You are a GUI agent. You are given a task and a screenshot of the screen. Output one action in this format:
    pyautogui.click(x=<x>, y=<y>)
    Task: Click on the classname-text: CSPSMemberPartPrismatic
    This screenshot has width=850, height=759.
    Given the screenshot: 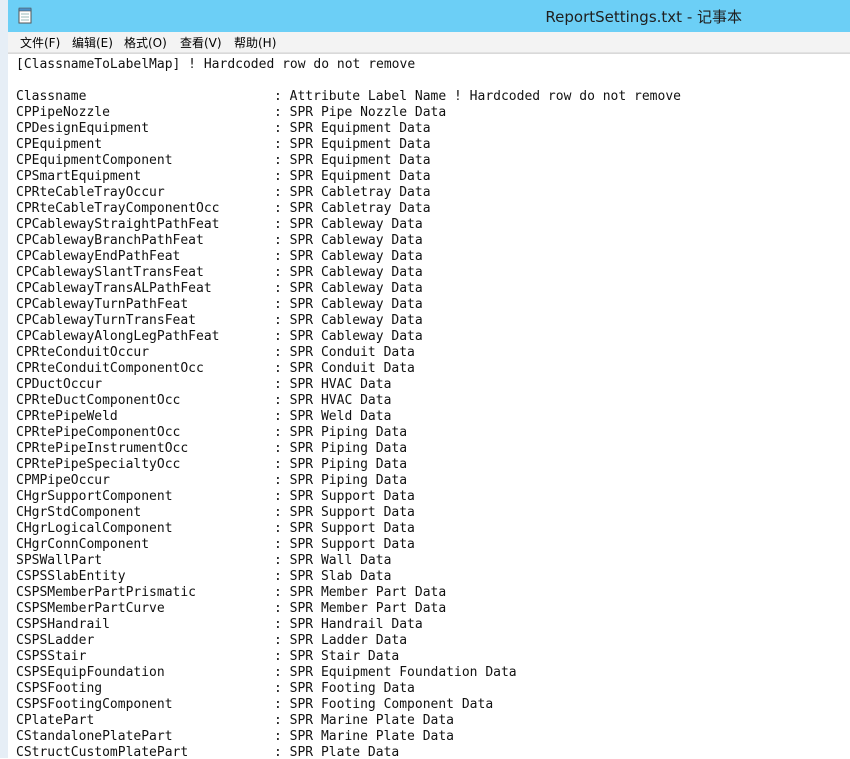 What is the action you would take?
    pyautogui.click(x=106, y=592)
    